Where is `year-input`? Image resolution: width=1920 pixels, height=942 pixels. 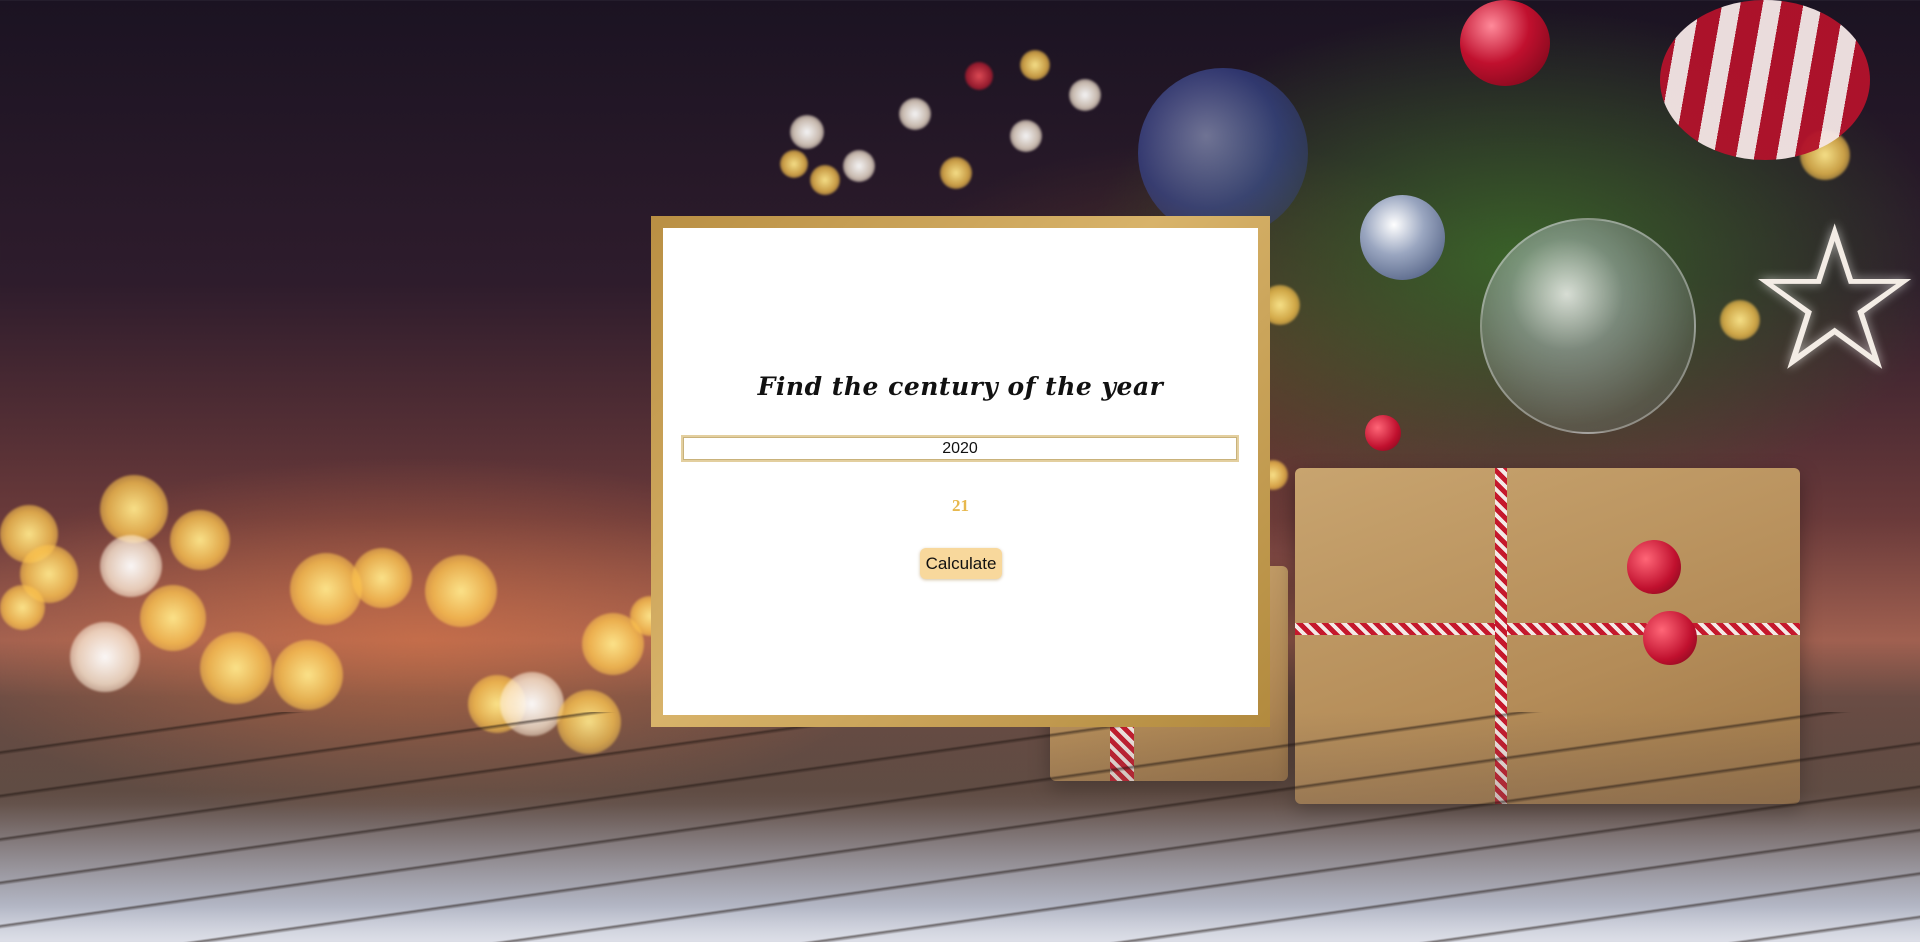 year-input is located at coordinates (960, 448).